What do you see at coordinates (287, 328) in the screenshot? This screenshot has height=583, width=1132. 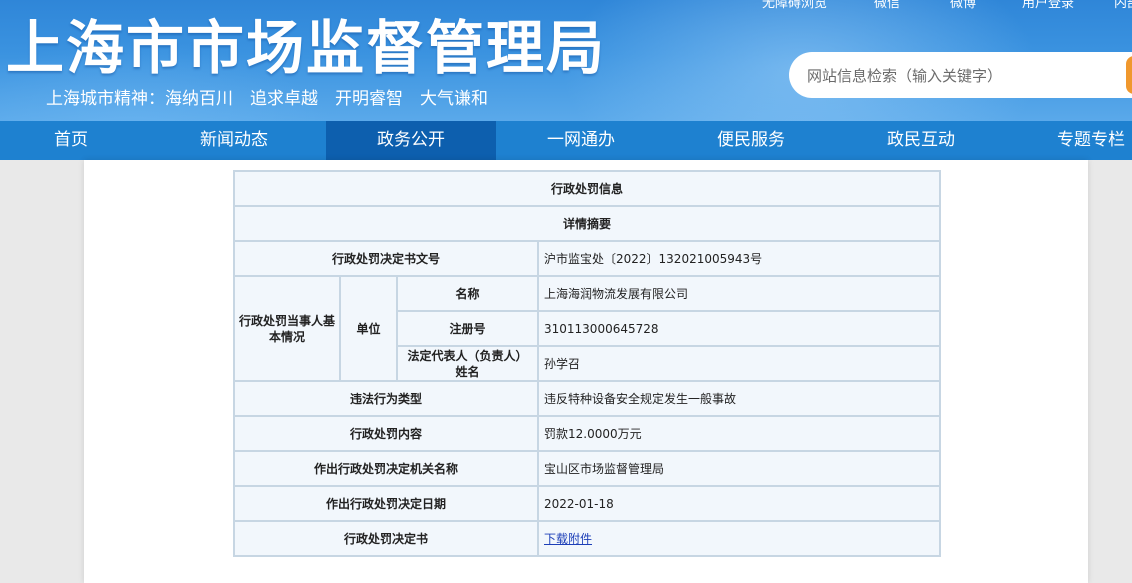 I see `party-label: 行政处罚当事人基本情况` at bounding box center [287, 328].